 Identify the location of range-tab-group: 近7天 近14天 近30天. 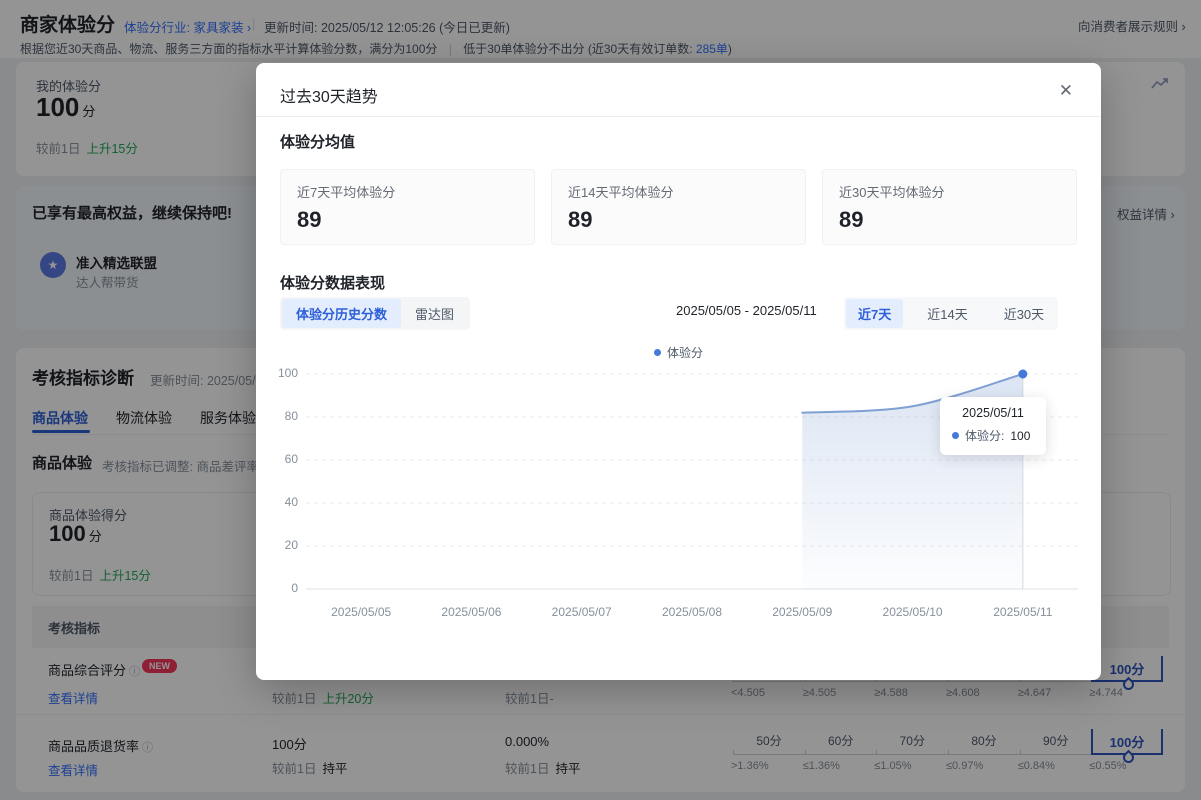
(951, 313).